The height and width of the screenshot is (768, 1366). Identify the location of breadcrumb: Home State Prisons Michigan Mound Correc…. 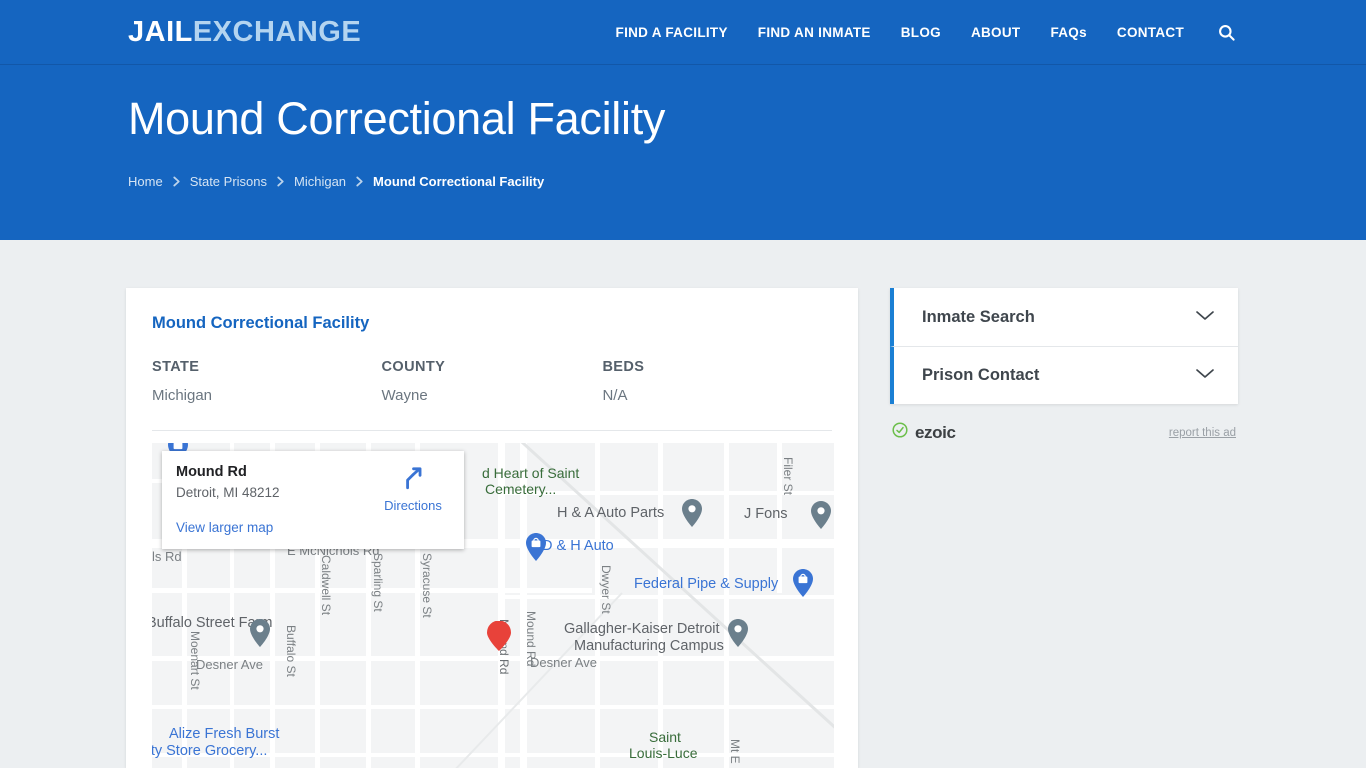
(747, 181).